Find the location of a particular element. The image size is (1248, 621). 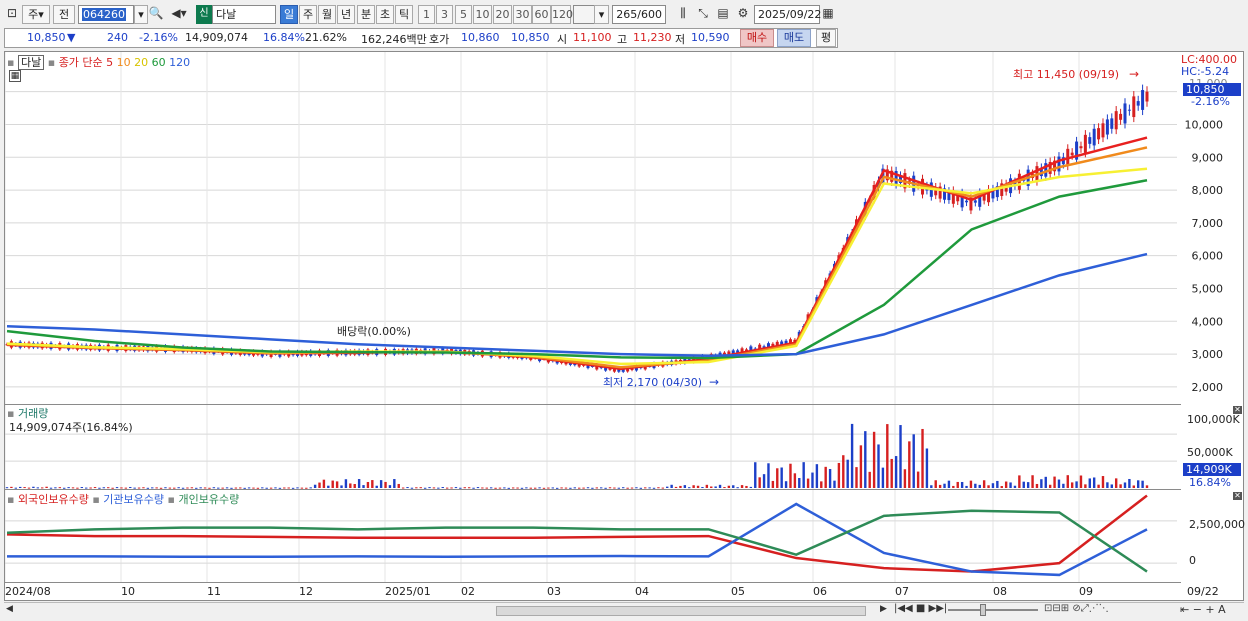

institution-holding-line is located at coordinates (577, 539).